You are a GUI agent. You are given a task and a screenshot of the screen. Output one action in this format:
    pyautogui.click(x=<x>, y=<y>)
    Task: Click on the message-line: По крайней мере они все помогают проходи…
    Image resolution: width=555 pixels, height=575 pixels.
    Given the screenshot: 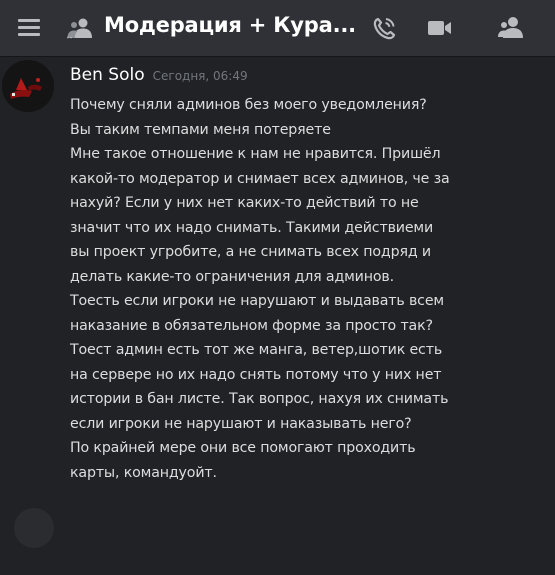 What is the action you would take?
    pyautogui.click(x=243, y=448)
    